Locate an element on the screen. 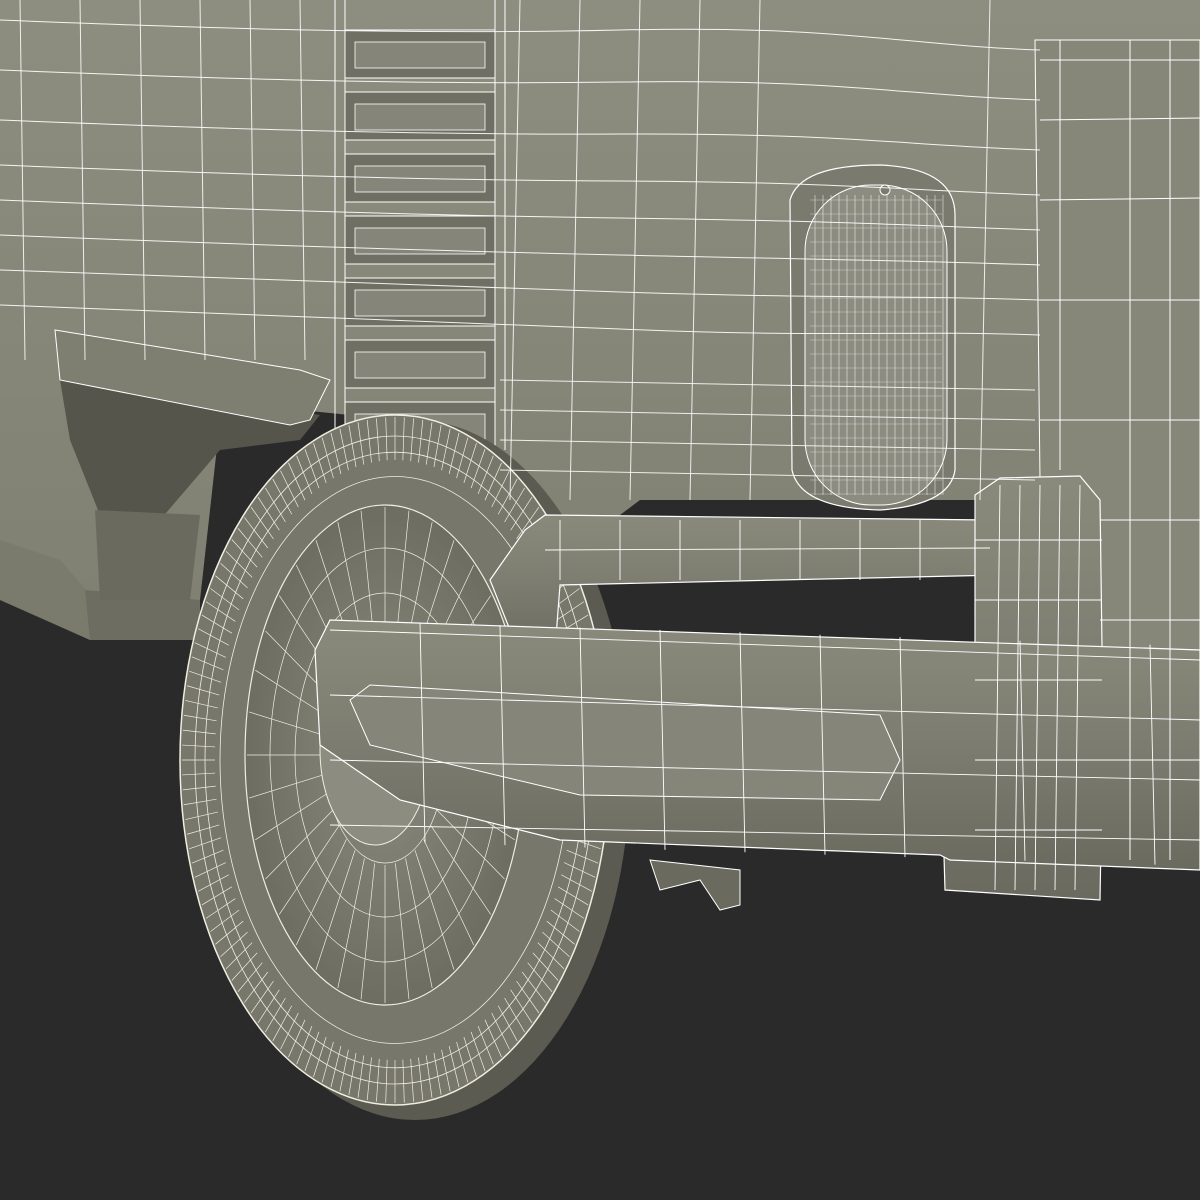 The height and width of the screenshot is (1200, 1200). tail-light is located at coordinates (872, 337).